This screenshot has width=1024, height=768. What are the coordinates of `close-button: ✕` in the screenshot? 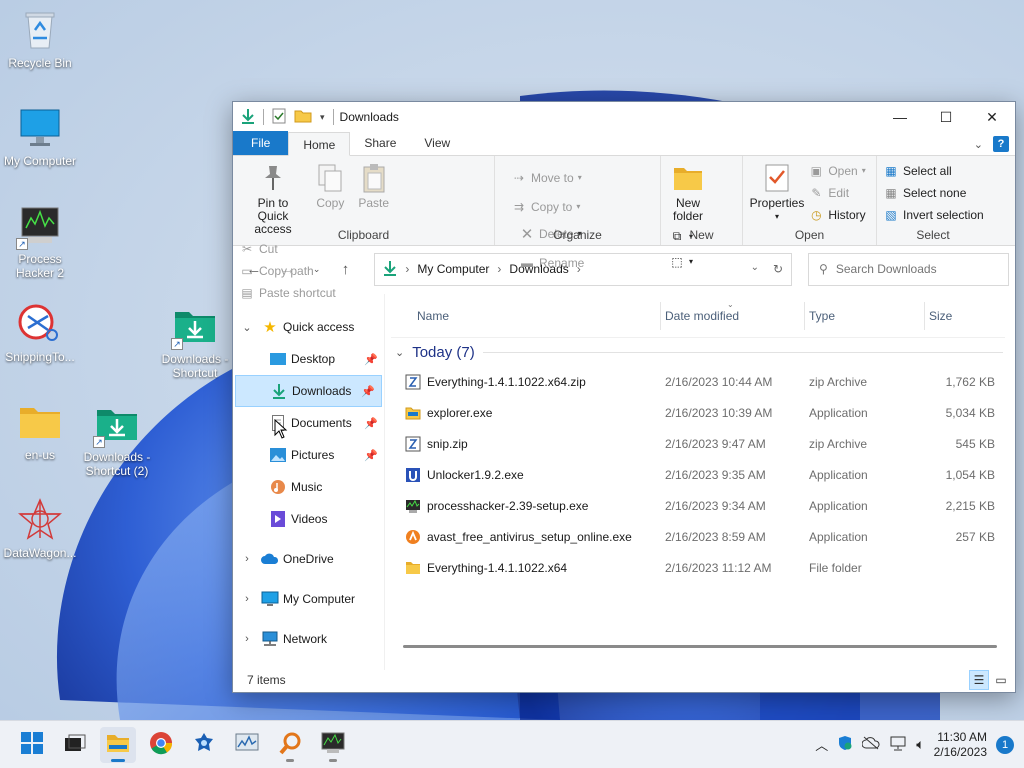 It's located at (992, 117).